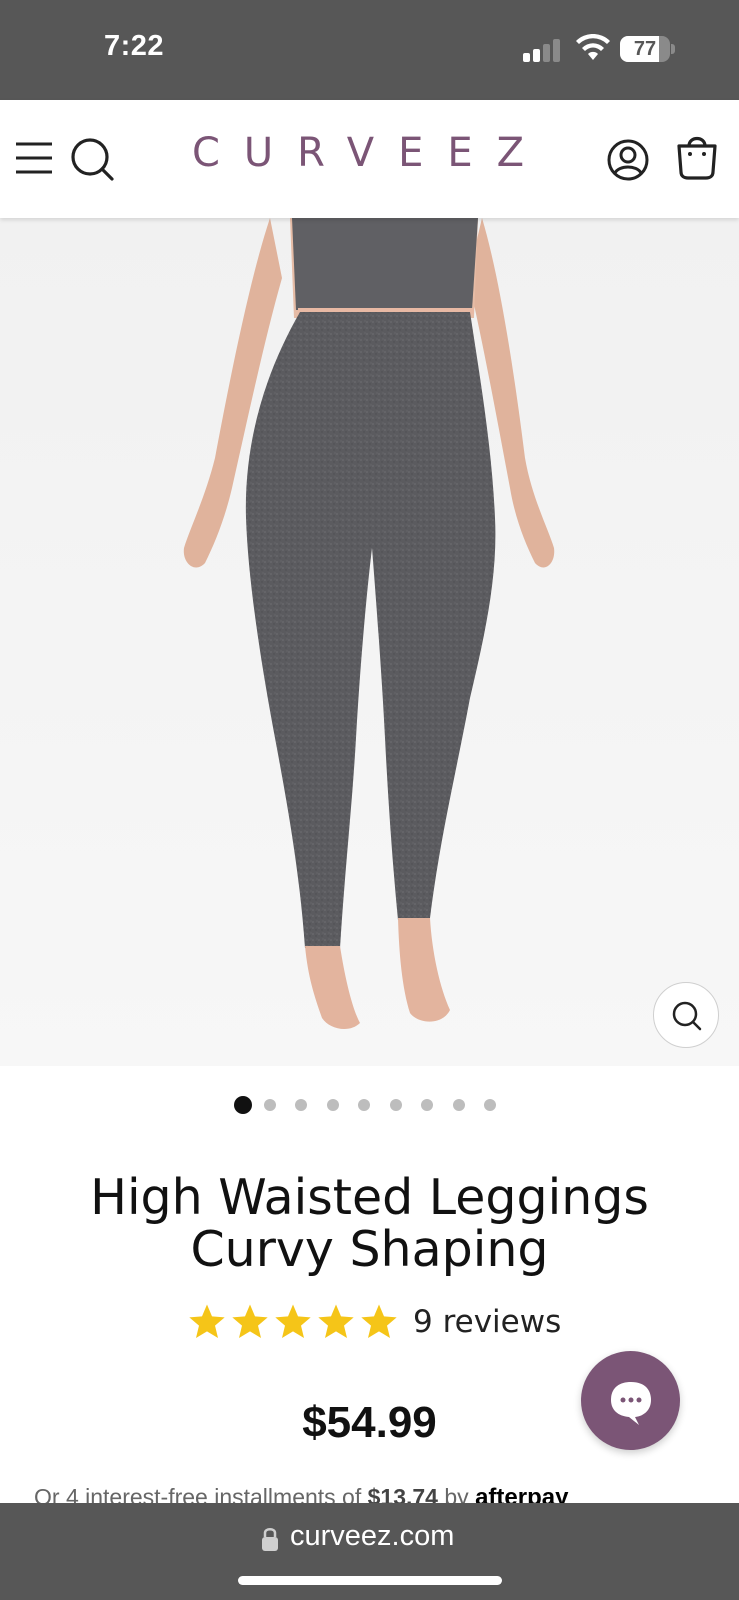 This screenshot has width=739, height=1600. I want to click on zoom-button, so click(686, 1015).